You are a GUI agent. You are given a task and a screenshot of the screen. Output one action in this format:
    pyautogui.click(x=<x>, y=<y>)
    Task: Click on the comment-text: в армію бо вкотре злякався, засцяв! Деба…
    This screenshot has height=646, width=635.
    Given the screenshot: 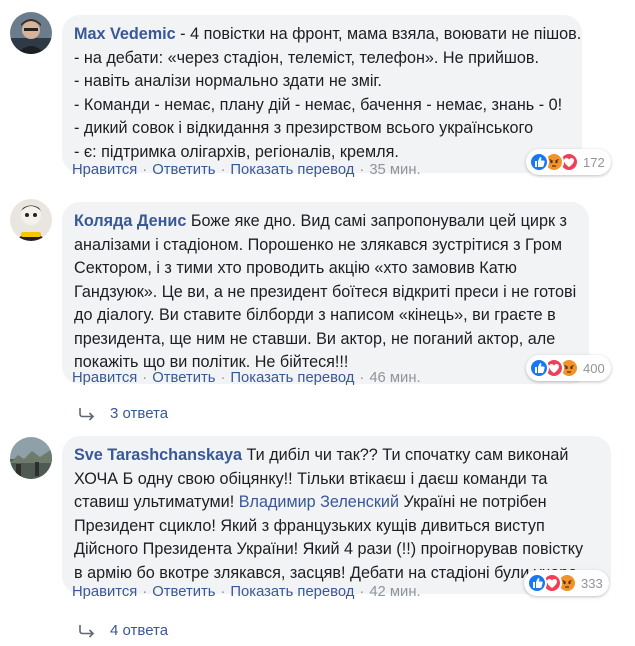 What is the action you would take?
    pyautogui.click(x=328, y=572)
    